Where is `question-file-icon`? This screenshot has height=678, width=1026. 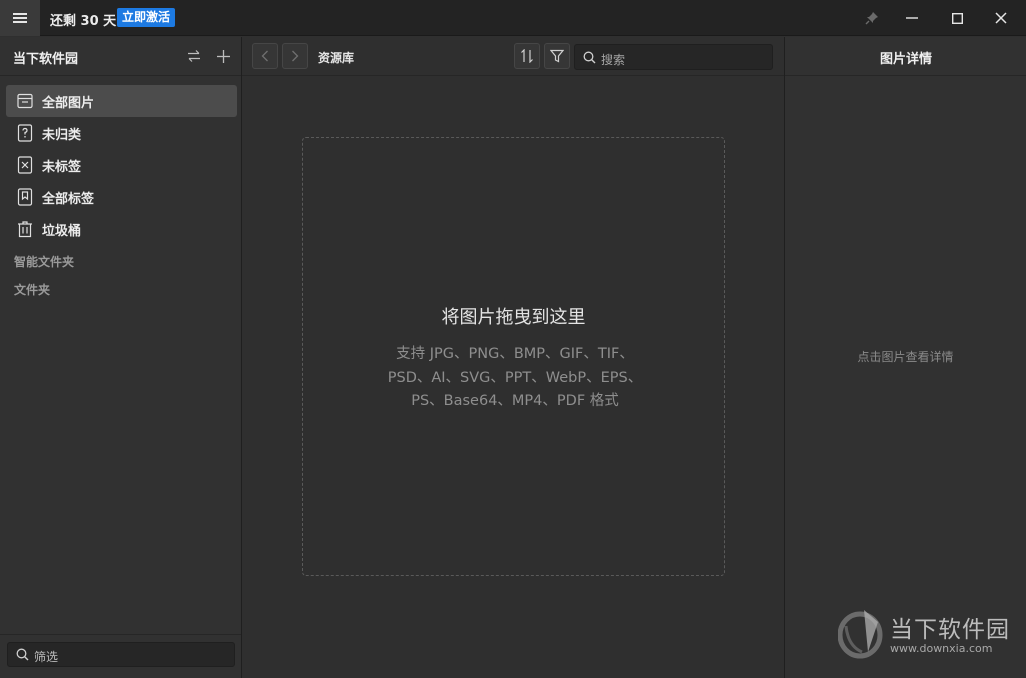
question-file-icon is located at coordinates (25, 133).